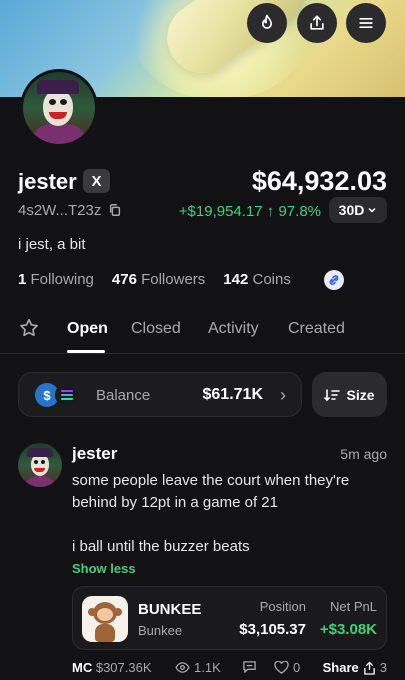  I want to click on followers-stat: 476 Followers, so click(158, 279).